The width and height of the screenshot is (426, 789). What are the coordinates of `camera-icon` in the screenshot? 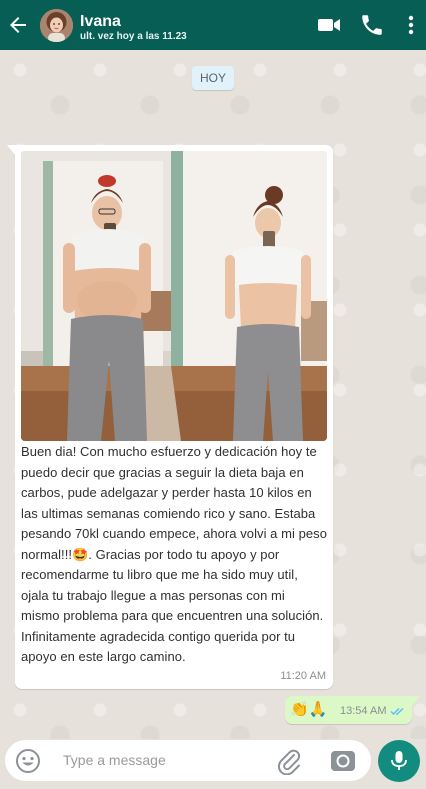 It's located at (343, 761).